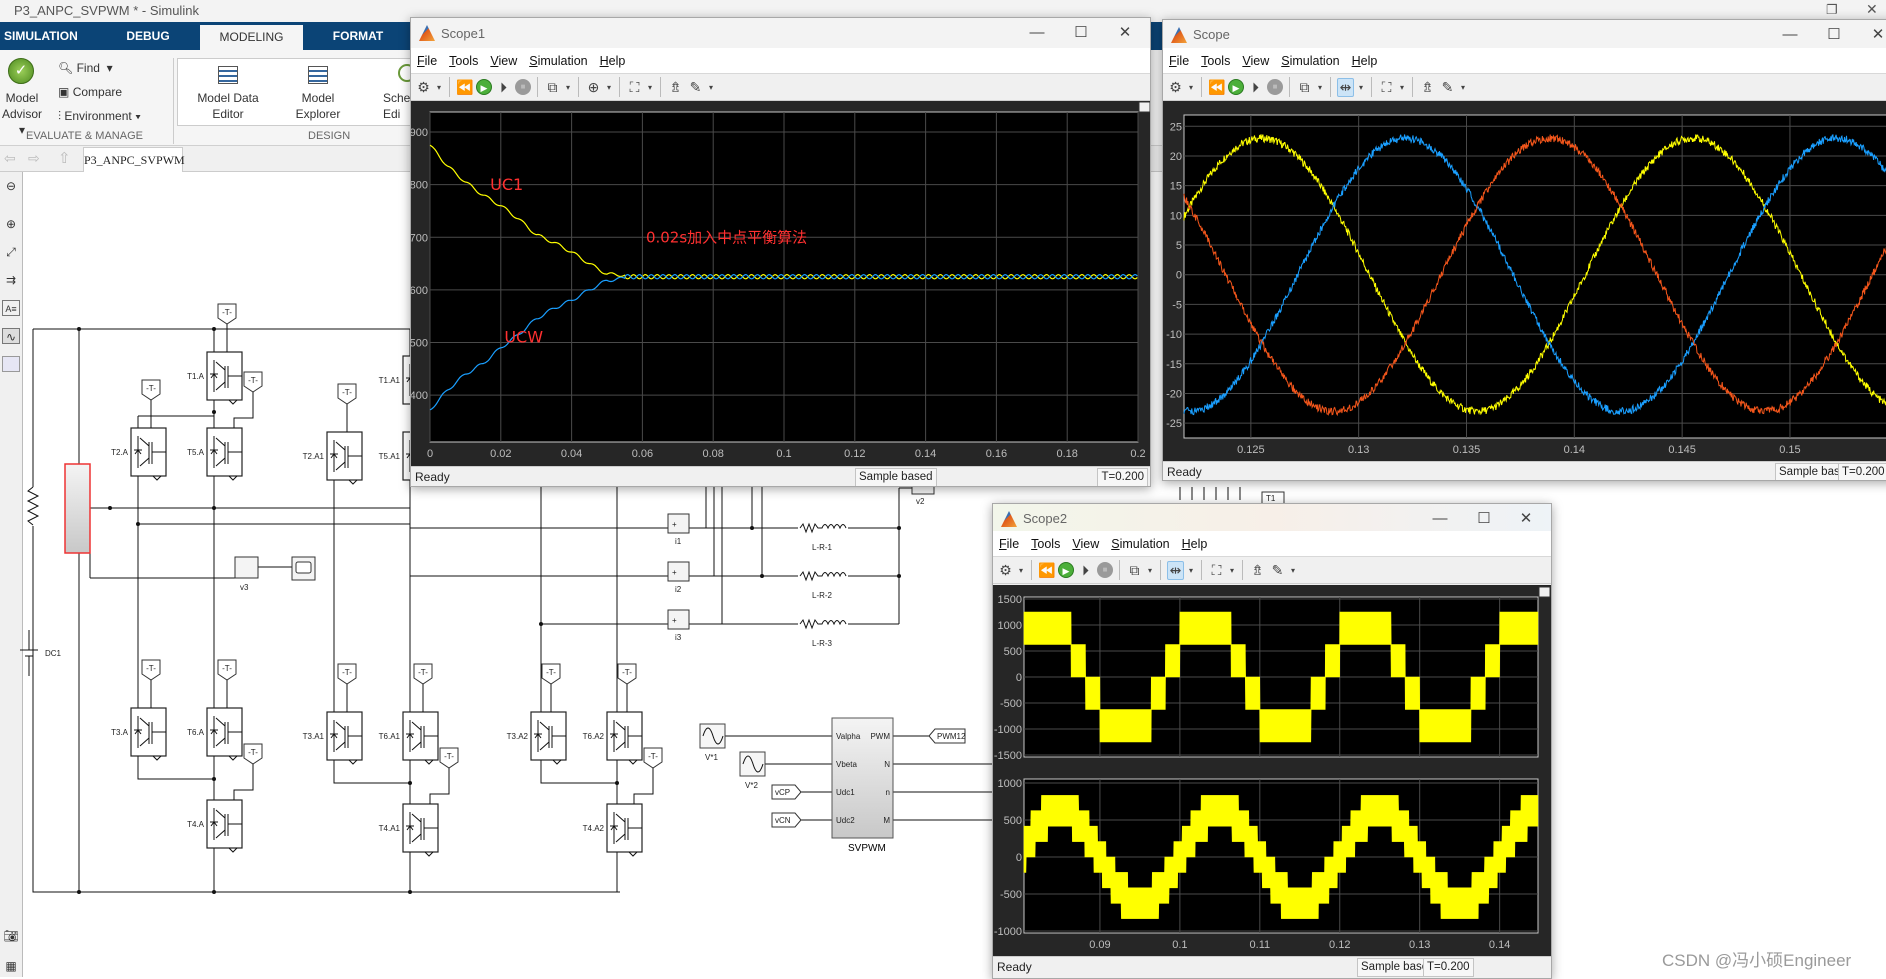 This screenshot has width=1886, height=979. Describe the element at coordinates (225, 798) in the screenshot. I see `igbt-block: T4.A -T-` at that location.